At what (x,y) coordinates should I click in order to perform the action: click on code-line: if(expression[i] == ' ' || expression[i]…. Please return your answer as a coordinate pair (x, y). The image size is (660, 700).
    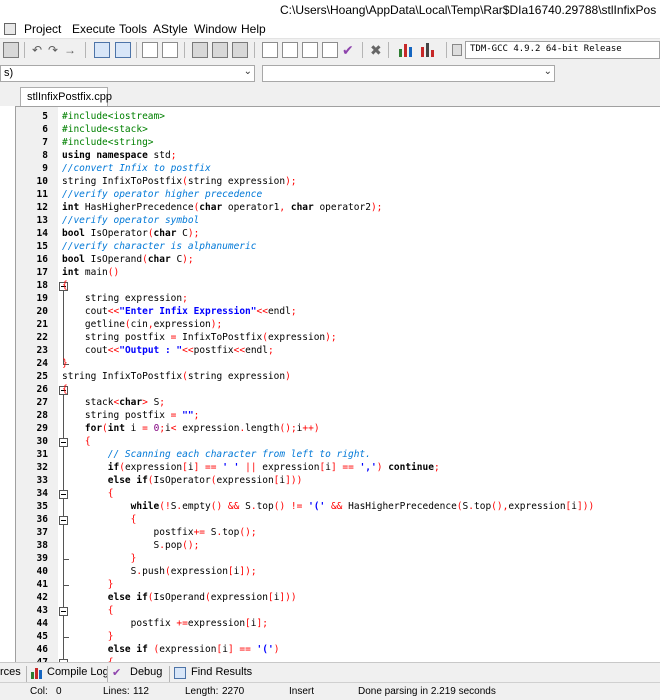
    Looking at the image, I should click on (251, 467).